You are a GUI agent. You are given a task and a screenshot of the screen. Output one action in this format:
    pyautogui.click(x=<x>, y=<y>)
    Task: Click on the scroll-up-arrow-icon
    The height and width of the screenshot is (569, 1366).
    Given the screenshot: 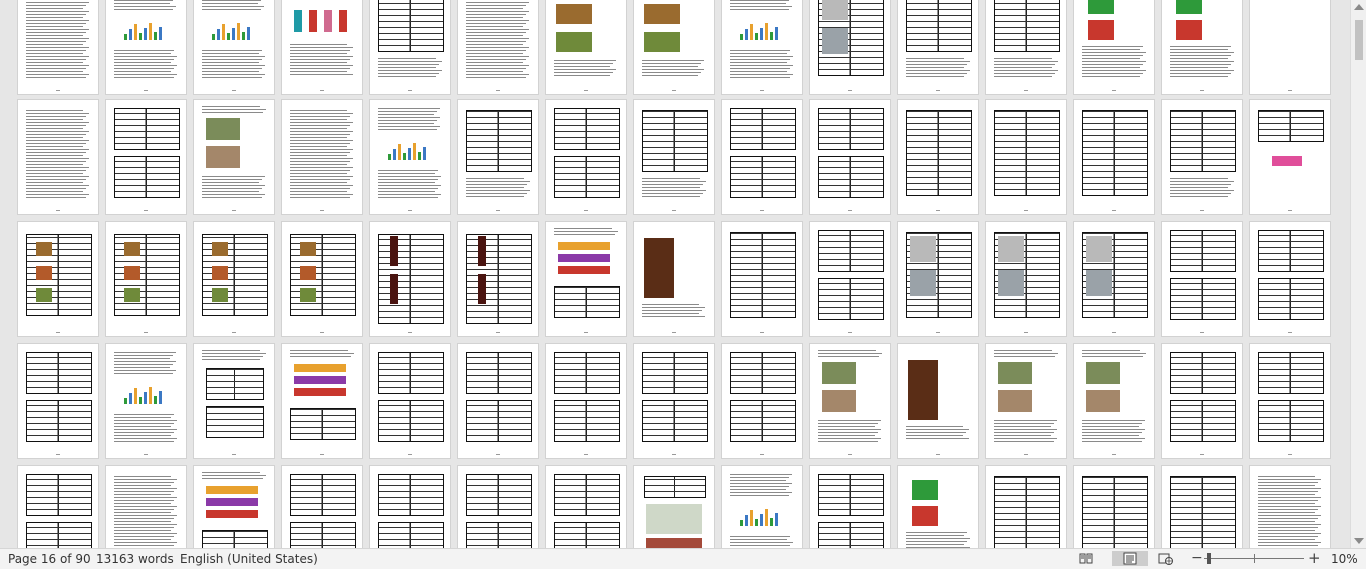 What is the action you would take?
    pyautogui.click(x=1359, y=7)
    